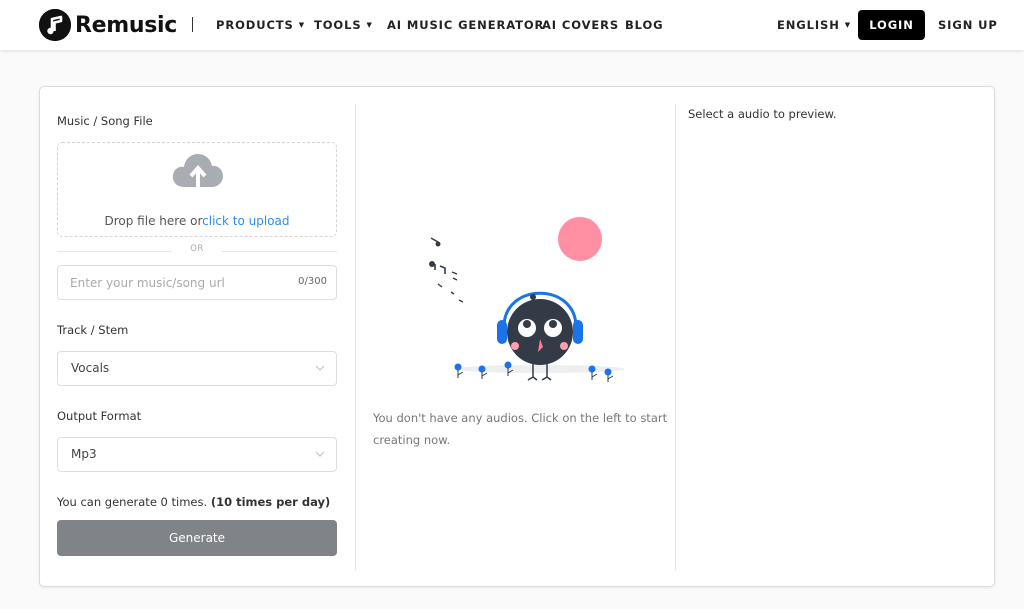  I want to click on nav-ai-covers: AI COVERS, so click(580, 25).